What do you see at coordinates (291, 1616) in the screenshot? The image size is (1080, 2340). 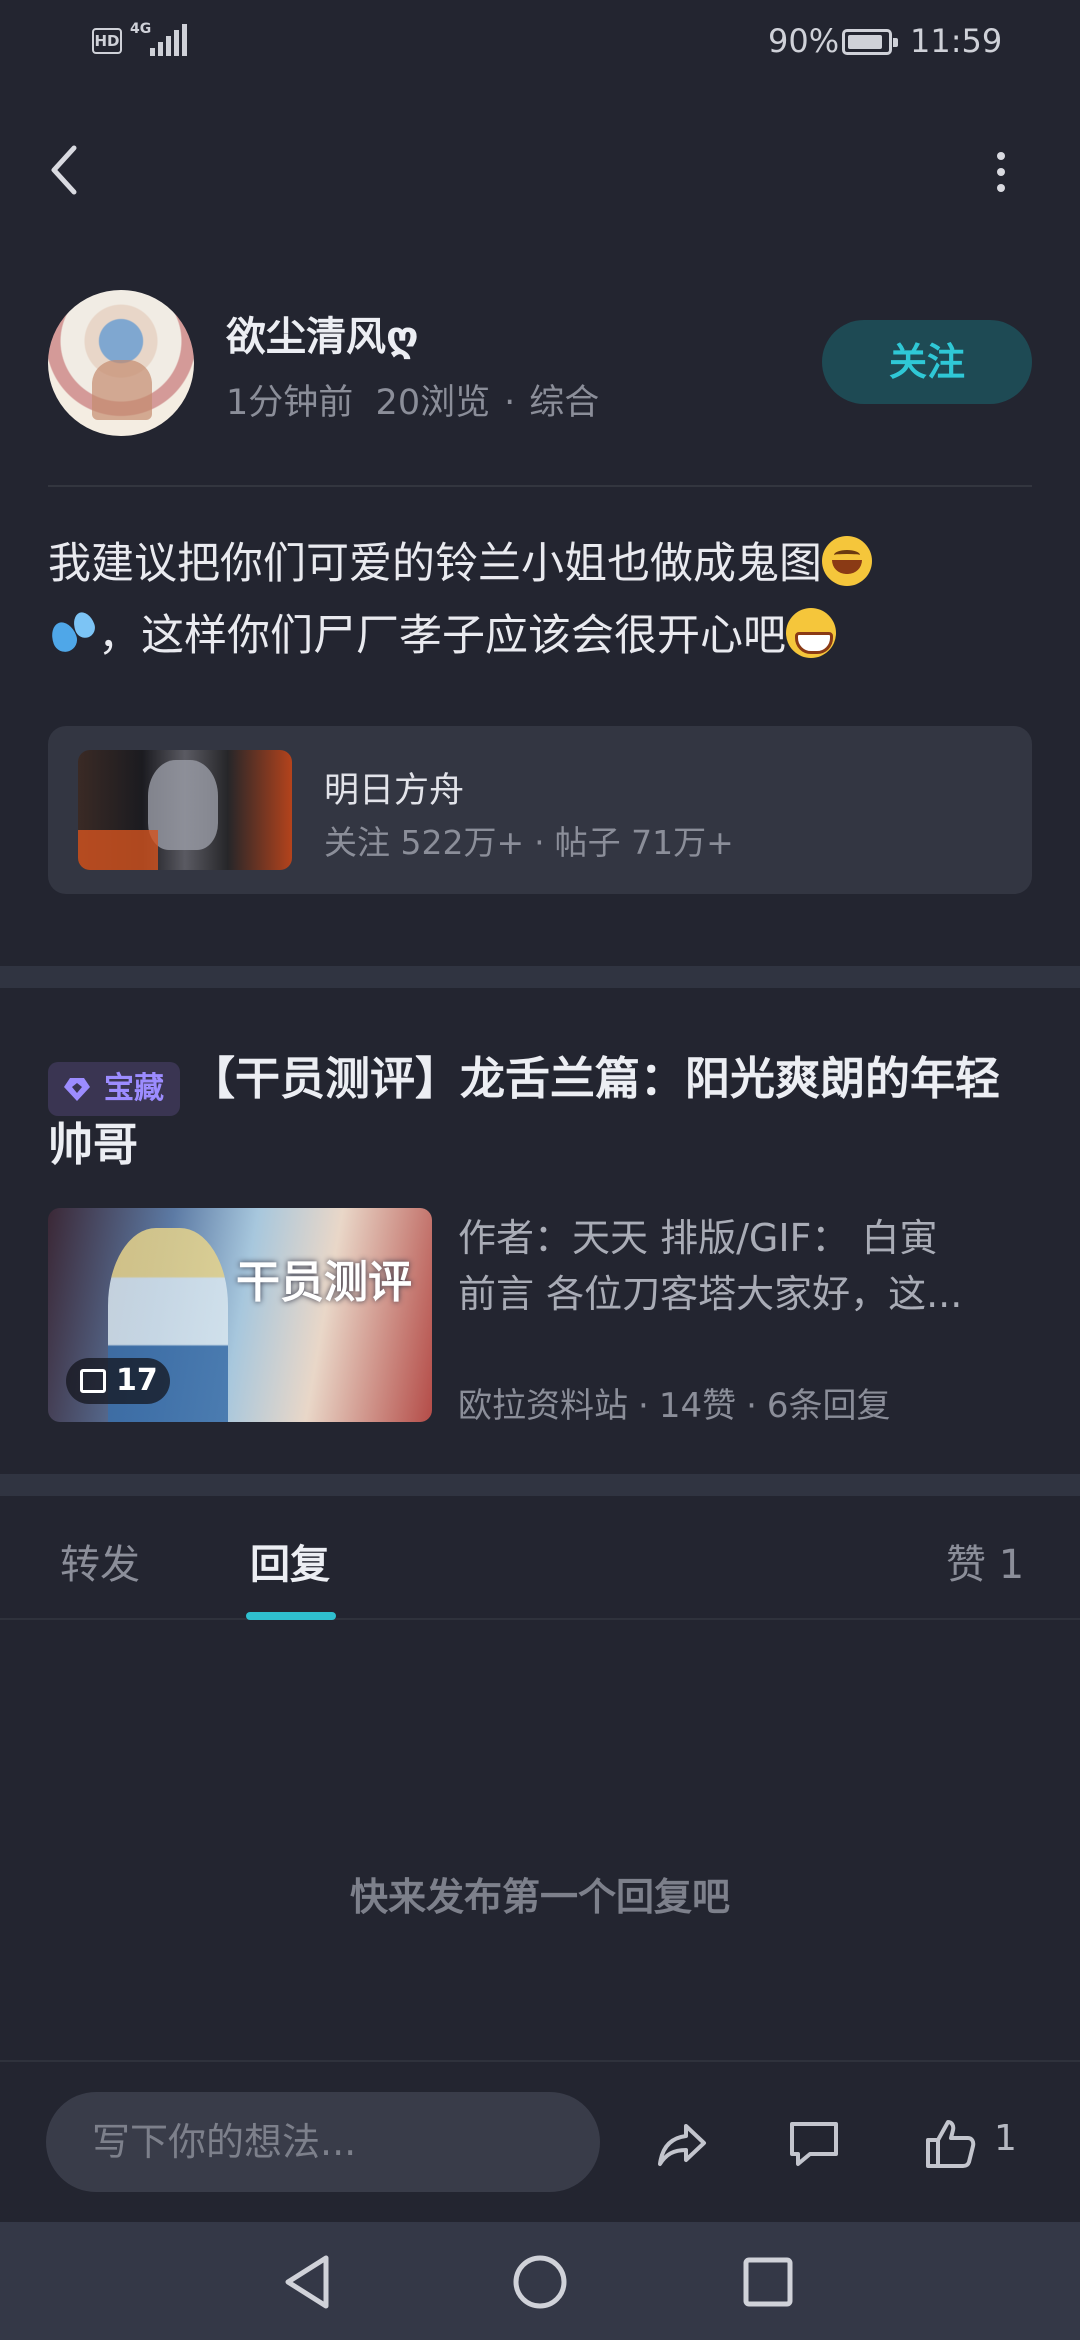 I see `active-tab-indicator` at bounding box center [291, 1616].